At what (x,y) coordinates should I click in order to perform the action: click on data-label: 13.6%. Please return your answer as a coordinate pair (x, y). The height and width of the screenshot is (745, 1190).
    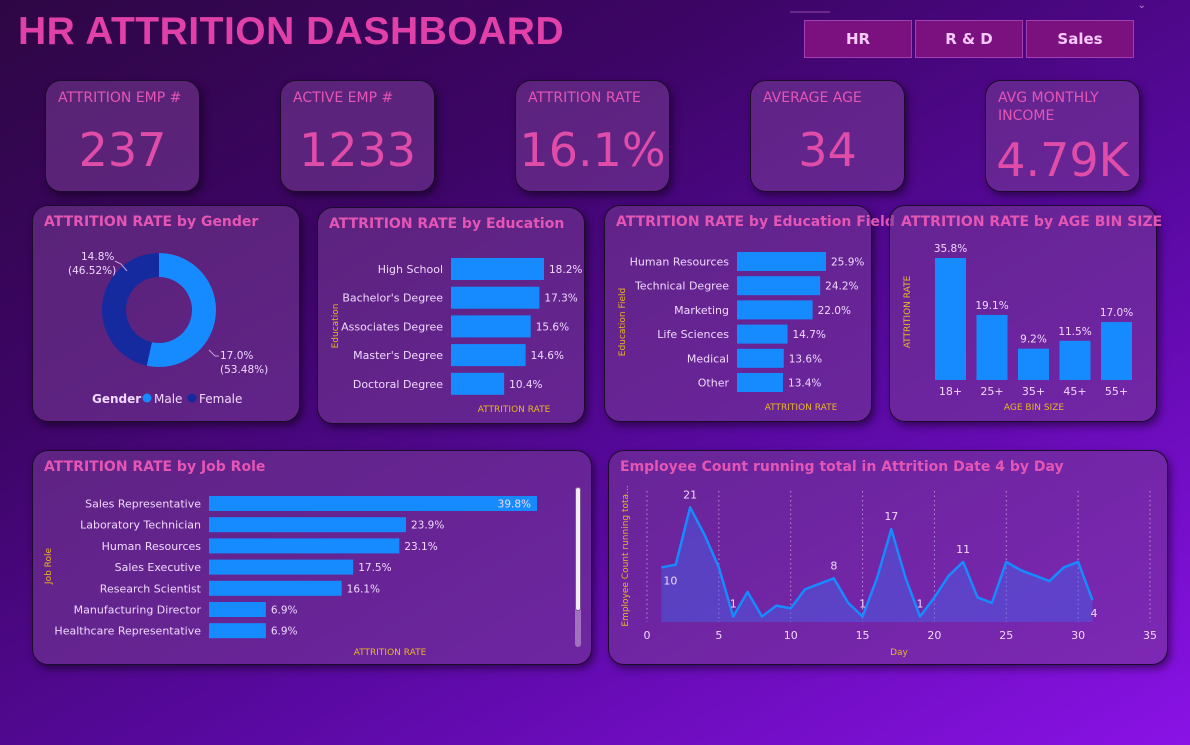
    Looking at the image, I should click on (805, 359).